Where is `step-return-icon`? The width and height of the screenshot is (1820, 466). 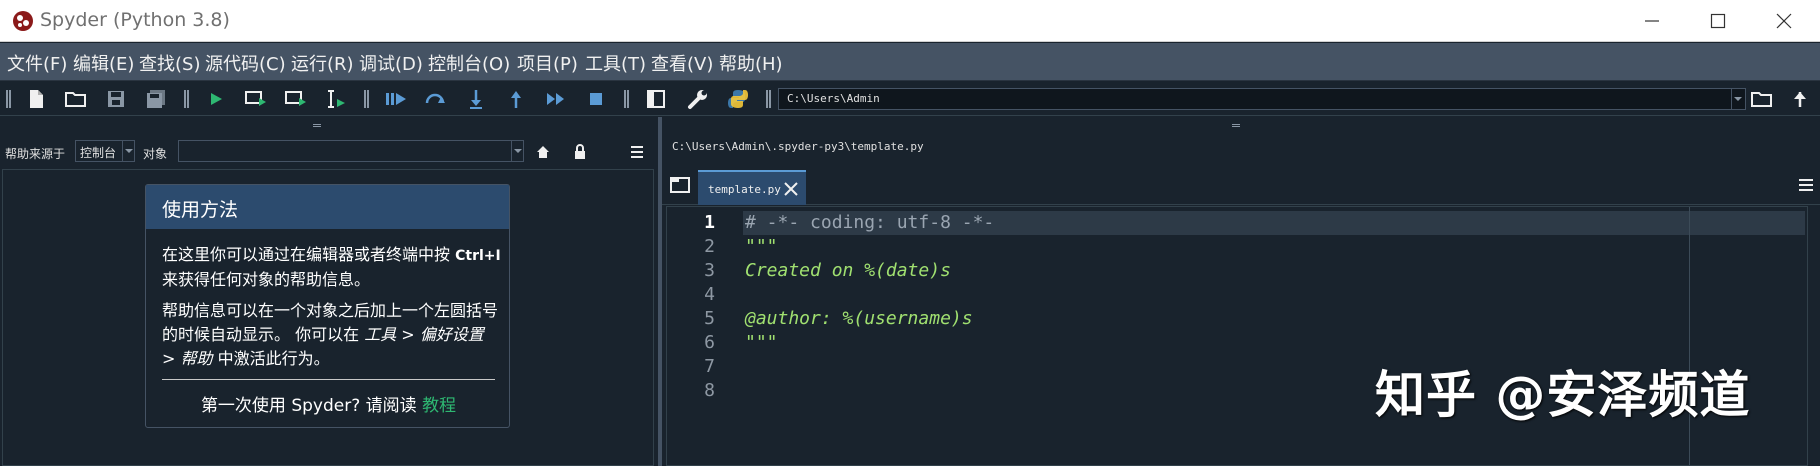 step-return-icon is located at coordinates (516, 99).